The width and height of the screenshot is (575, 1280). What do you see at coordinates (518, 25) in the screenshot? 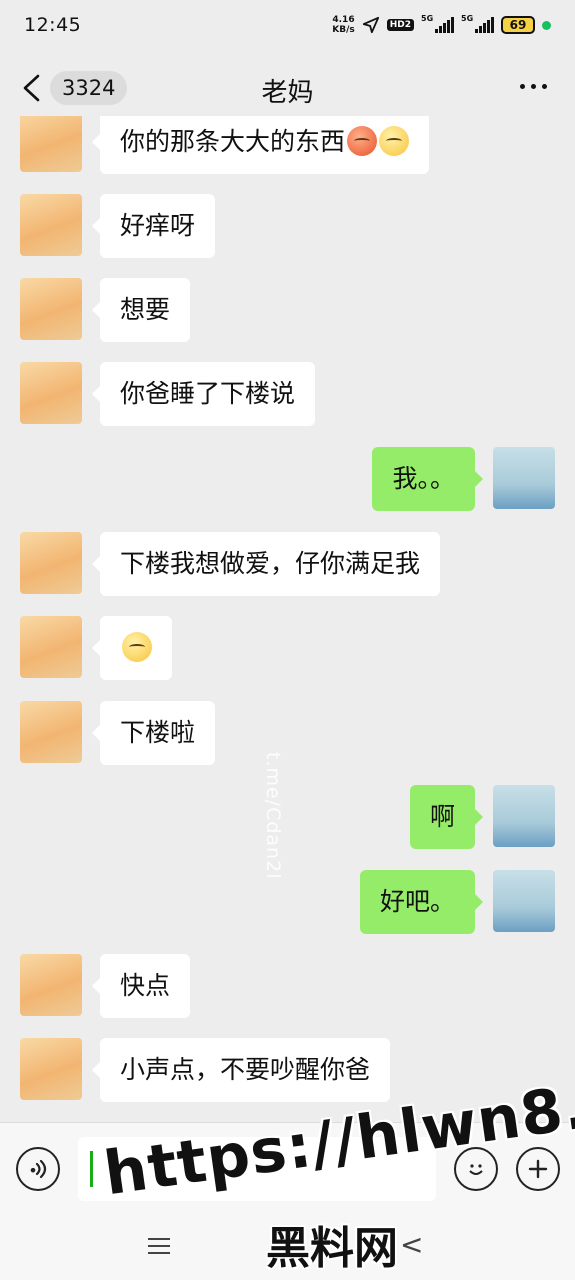
I see `battery-icon: 69` at bounding box center [518, 25].